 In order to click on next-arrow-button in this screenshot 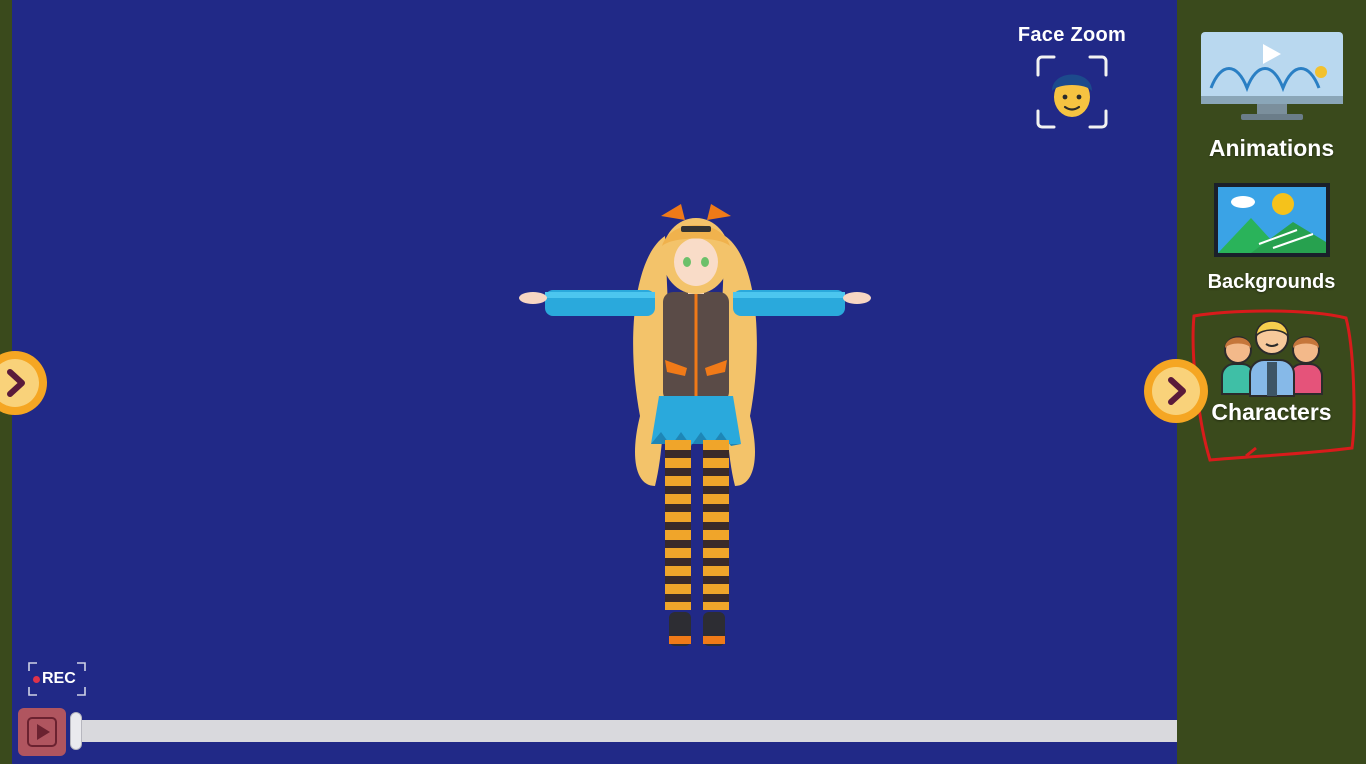, I will do `click(1176, 391)`.